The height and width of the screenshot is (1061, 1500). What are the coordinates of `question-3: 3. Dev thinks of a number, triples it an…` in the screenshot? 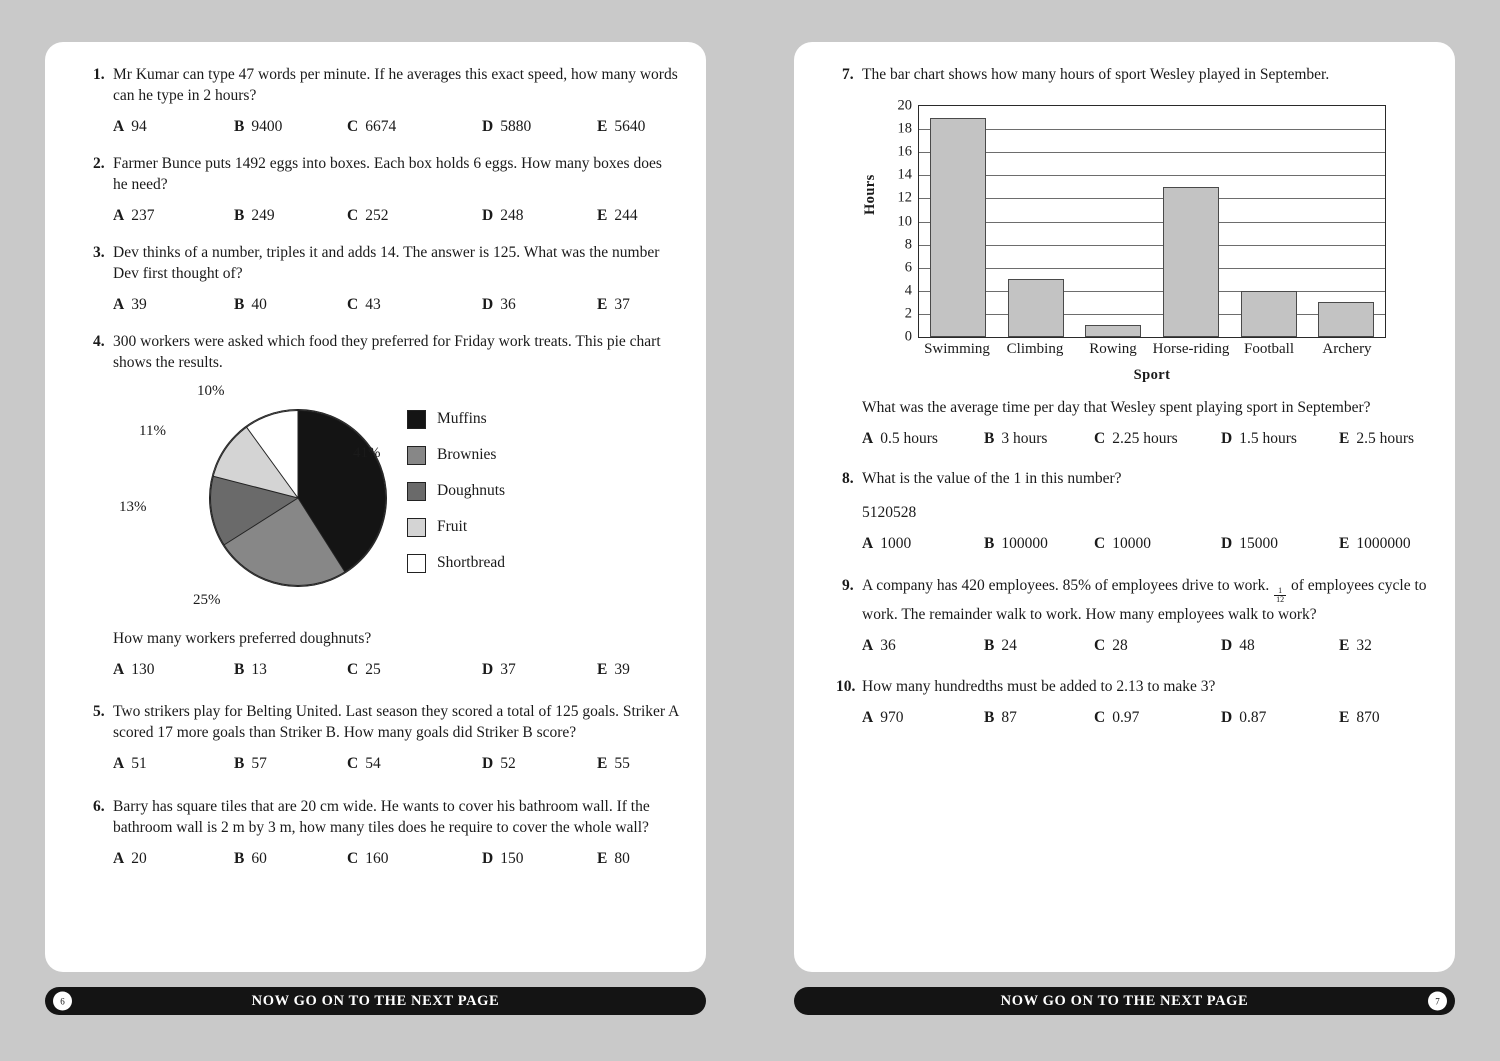 It's located at (375, 278).